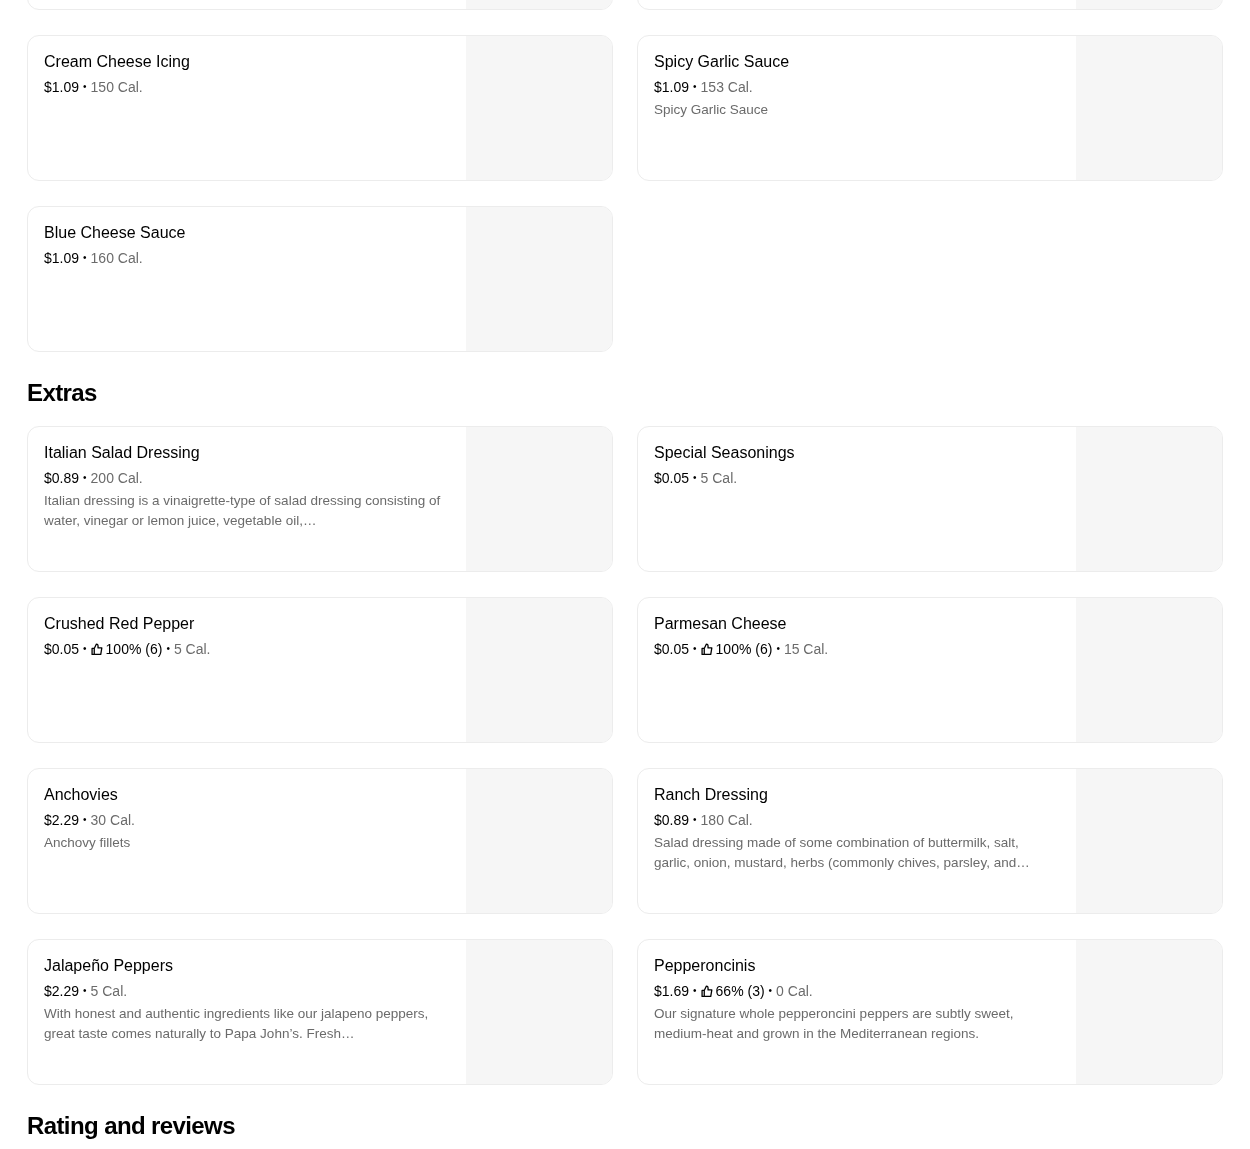  I want to click on item-name: Blue Cheese Sauce, so click(115, 233).